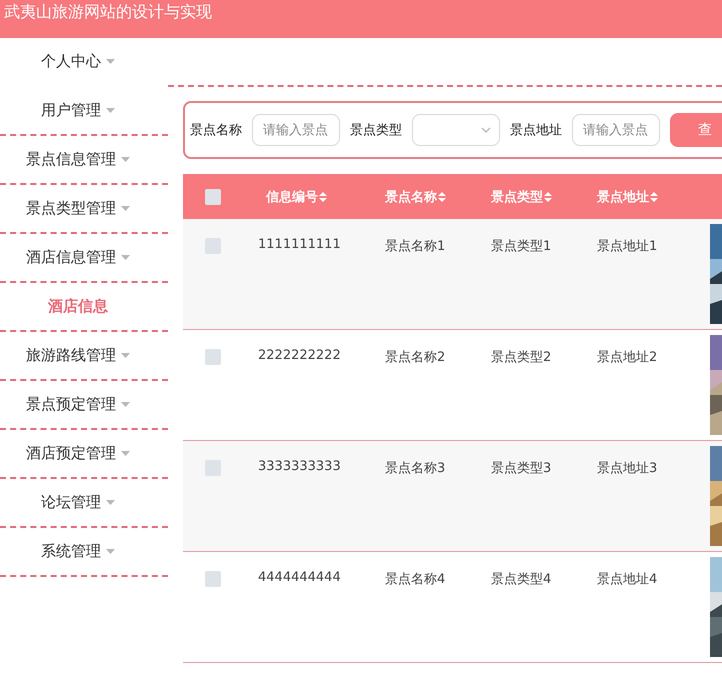 The height and width of the screenshot is (678, 722). Describe the element at coordinates (521, 580) in the screenshot. I see `table-cell-text: 景点类型4` at that location.